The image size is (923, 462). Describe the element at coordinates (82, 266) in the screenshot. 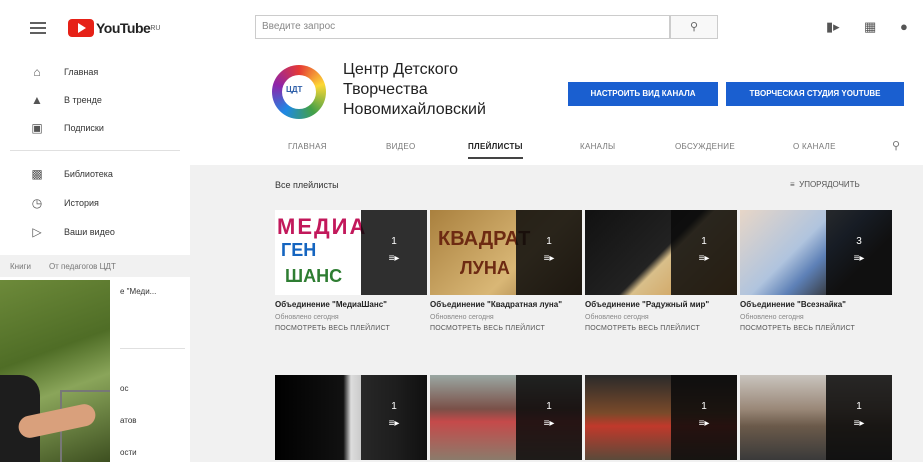

I see `crumb-teachers: От педагогов ЦДТ` at that location.